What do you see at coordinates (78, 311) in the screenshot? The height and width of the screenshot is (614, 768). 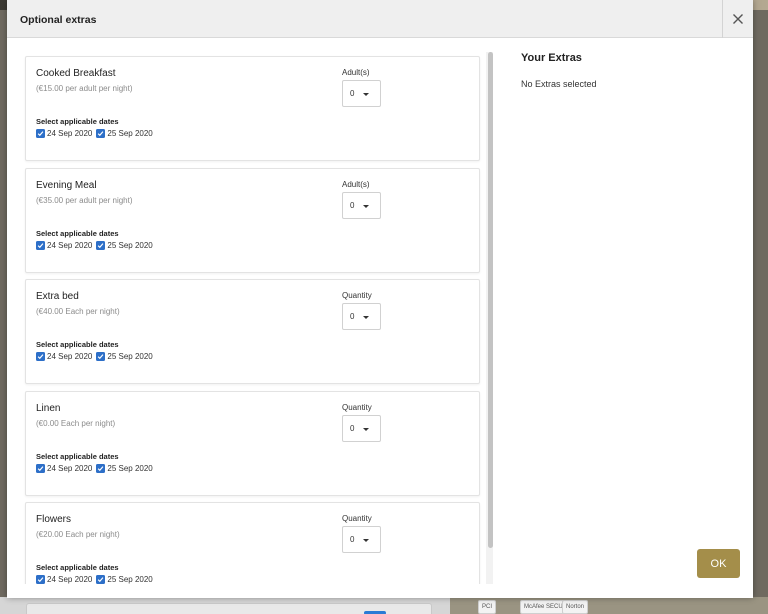 I see `extra-price: (€40.00 Each per night)` at bounding box center [78, 311].